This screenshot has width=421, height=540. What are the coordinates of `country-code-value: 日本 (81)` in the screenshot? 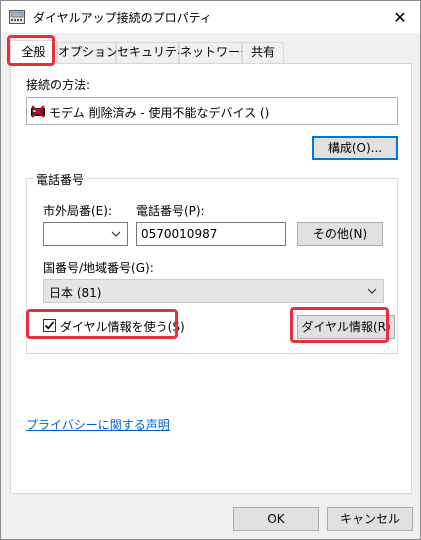 It's located at (75, 293).